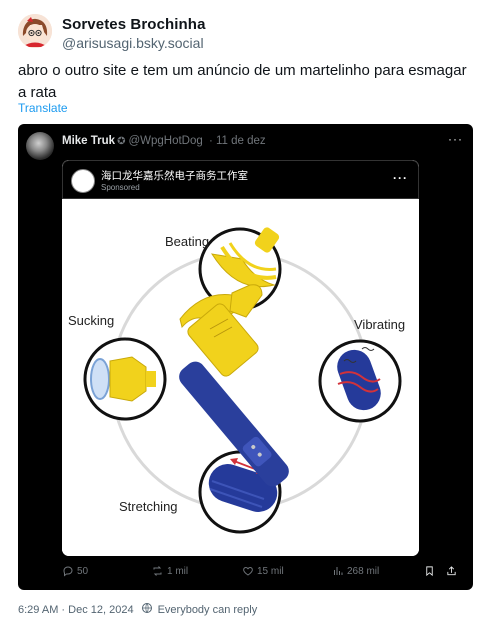  I want to click on views-count: 268 mil, so click(363, 571).